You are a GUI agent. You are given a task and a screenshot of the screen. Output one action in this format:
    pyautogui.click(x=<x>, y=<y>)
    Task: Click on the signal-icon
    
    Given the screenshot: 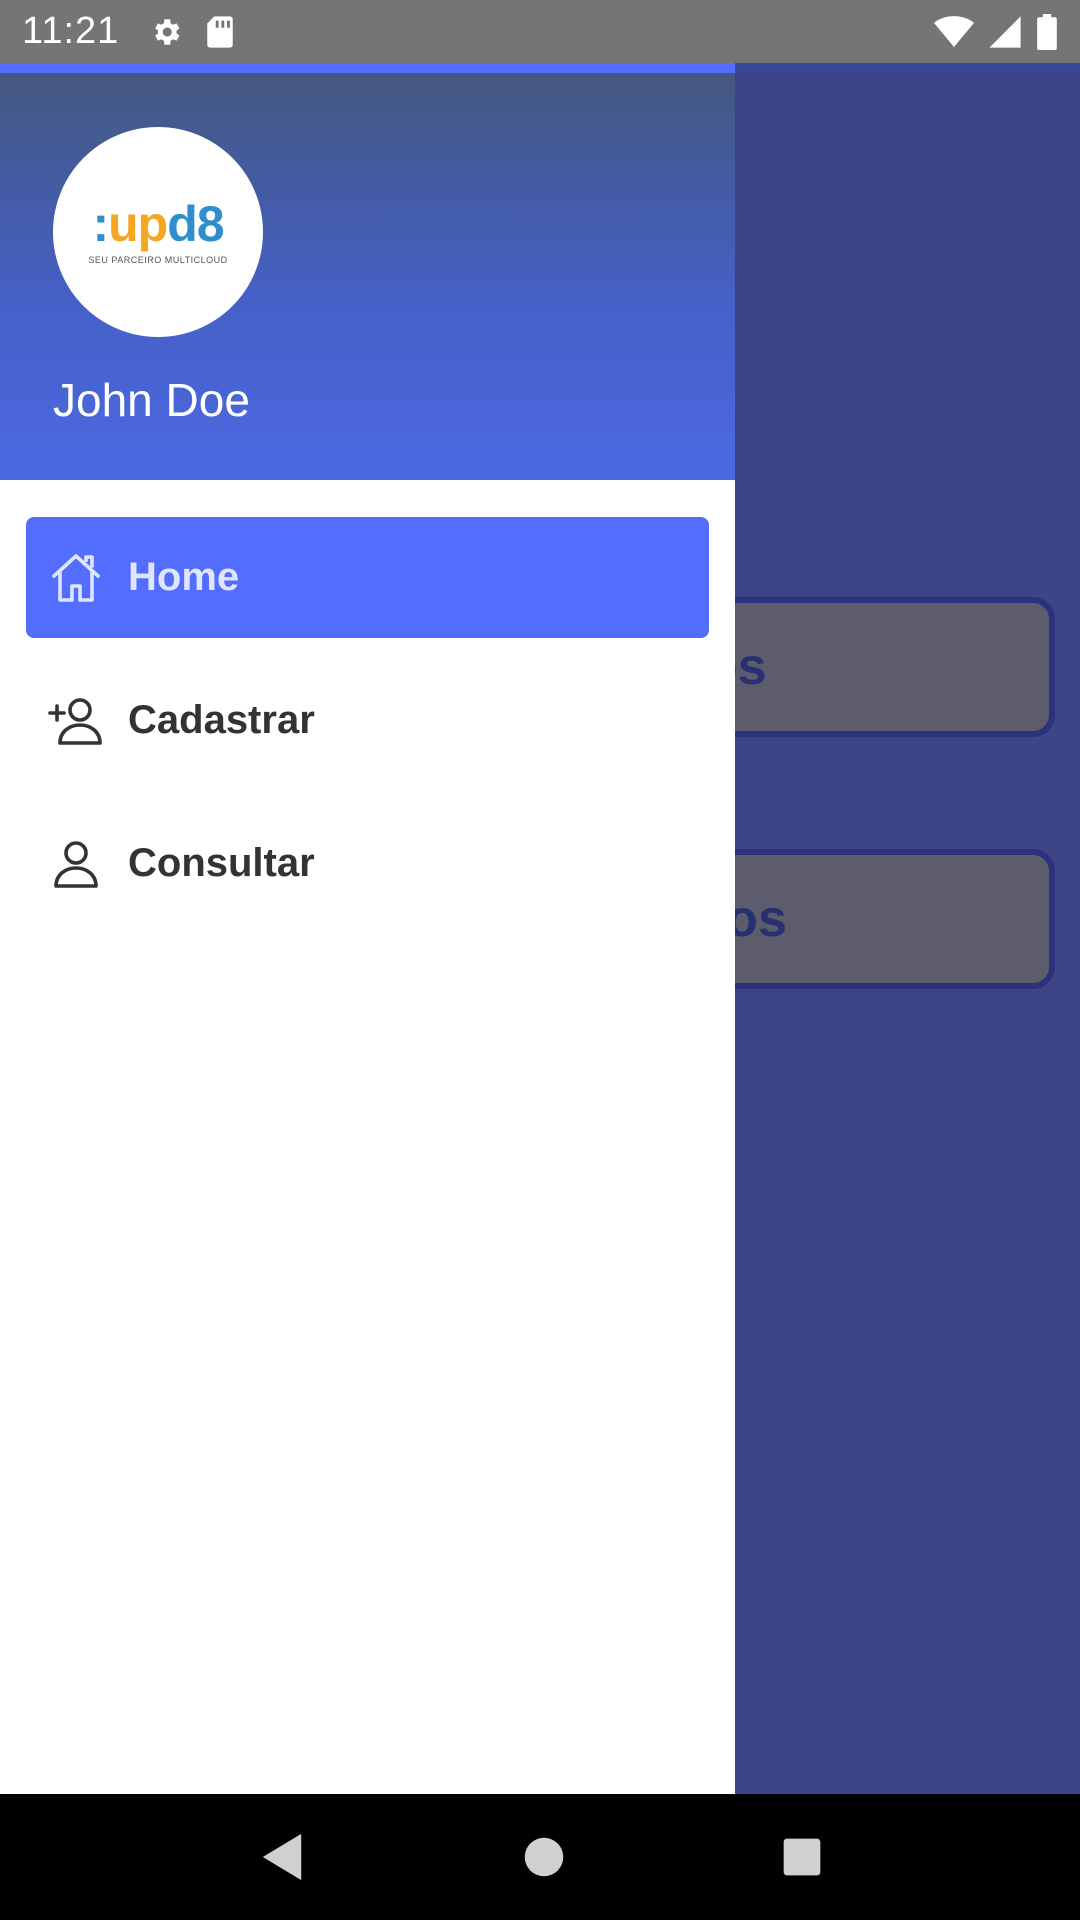 What is the action you would take?
    pyautogui.click(x=1005, y=31)
    